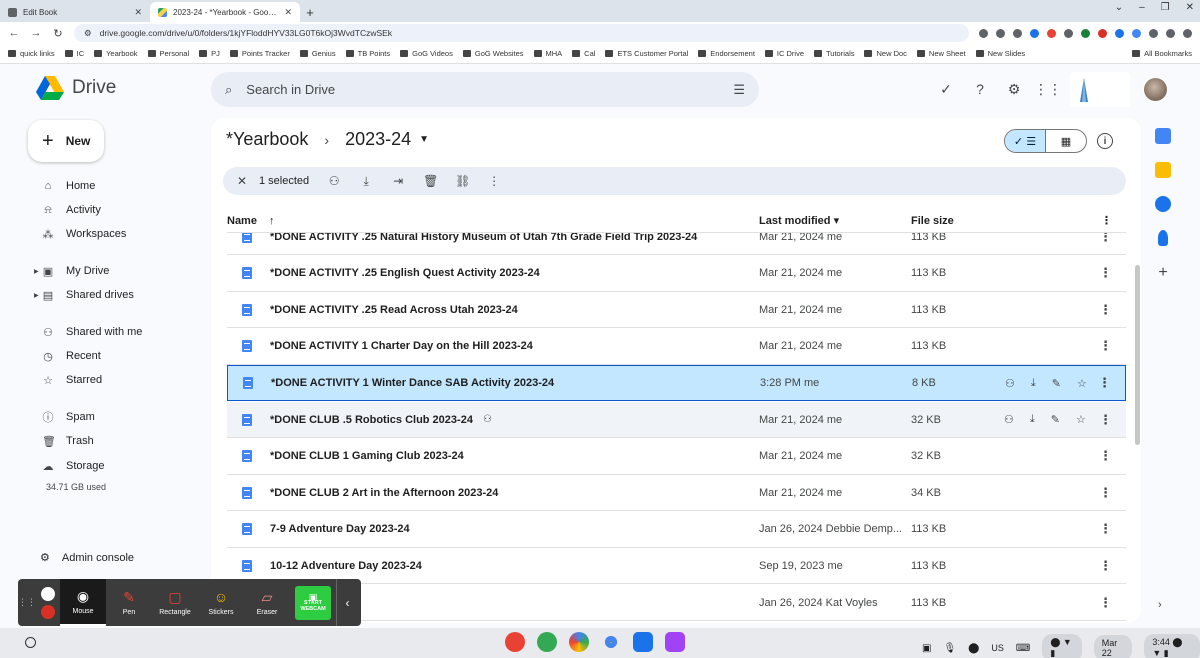 The image size is (1200, 658). I want to click on share-icon, so click(1000, 33).